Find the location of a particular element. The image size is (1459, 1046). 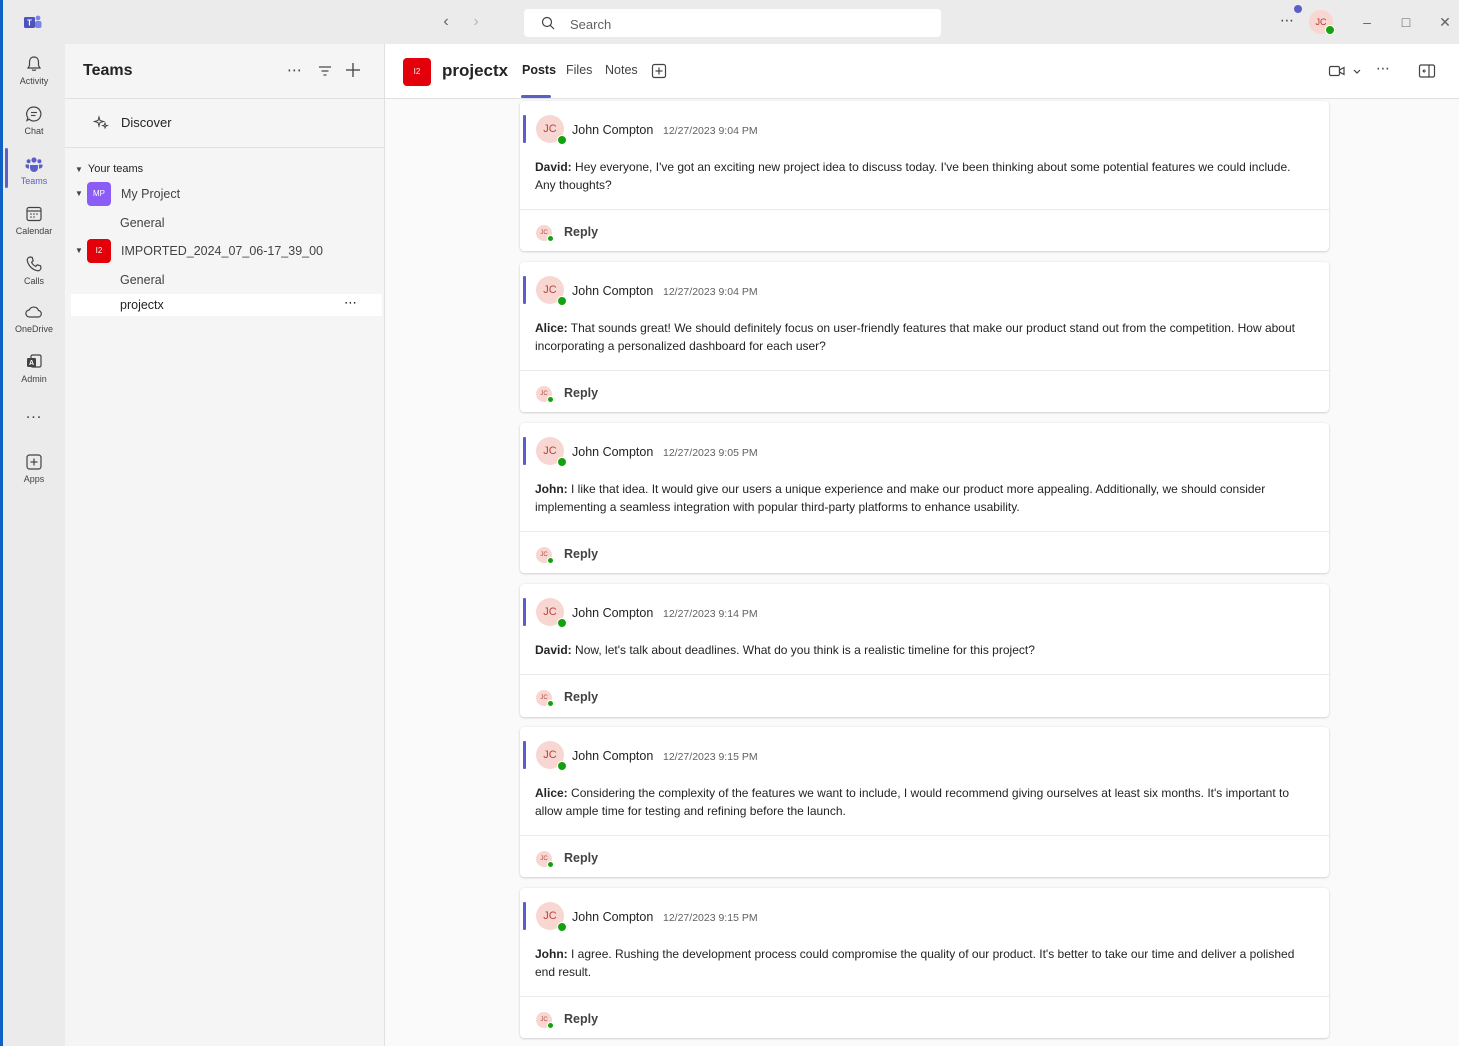

add-tab-icon is located at coordinates (659, 71).